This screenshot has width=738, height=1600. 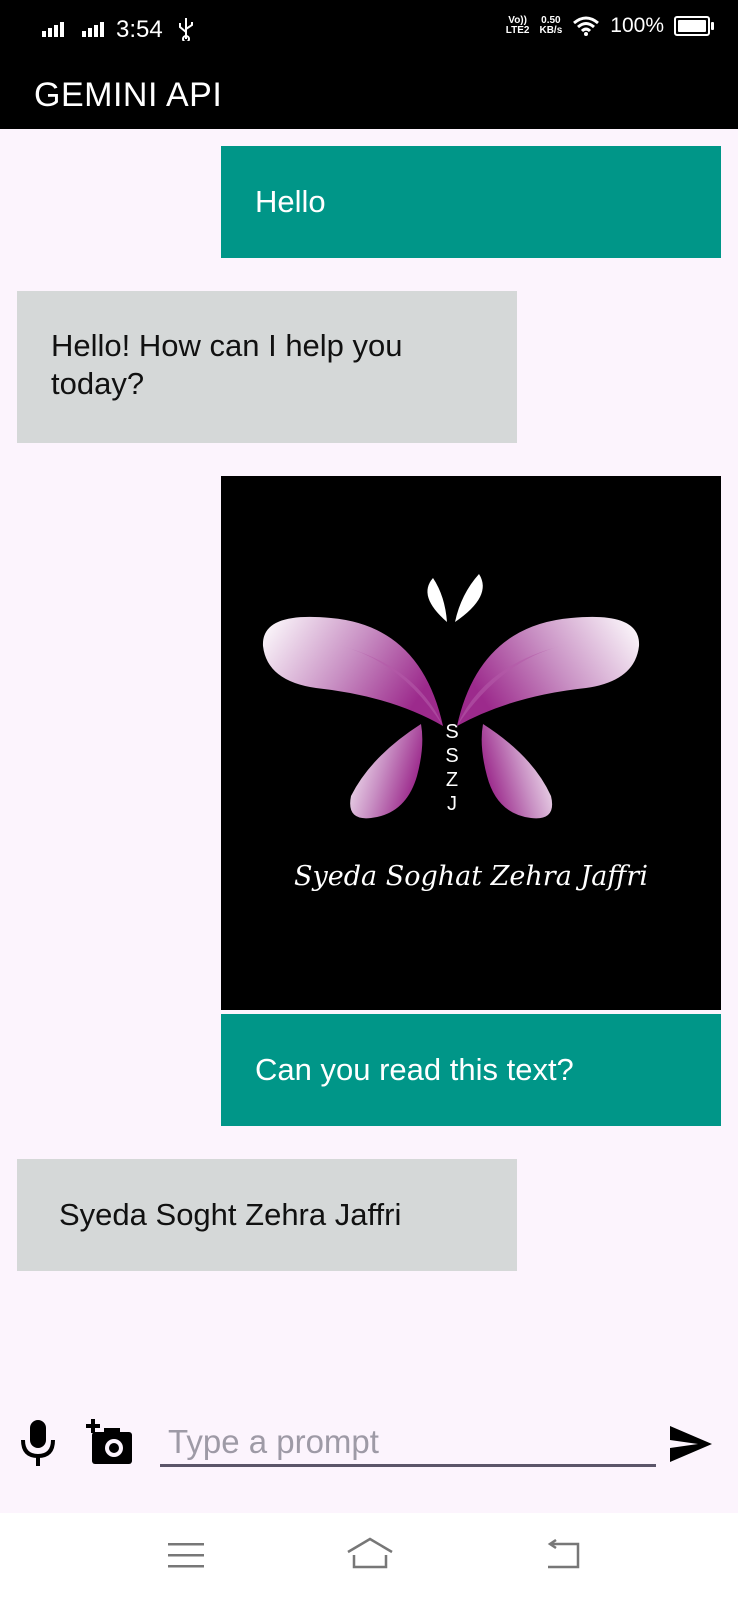 What do you see at coordinates (471, 202) in the screenshot?
I see `user-message: Hello` at bounding box center [471, 202].